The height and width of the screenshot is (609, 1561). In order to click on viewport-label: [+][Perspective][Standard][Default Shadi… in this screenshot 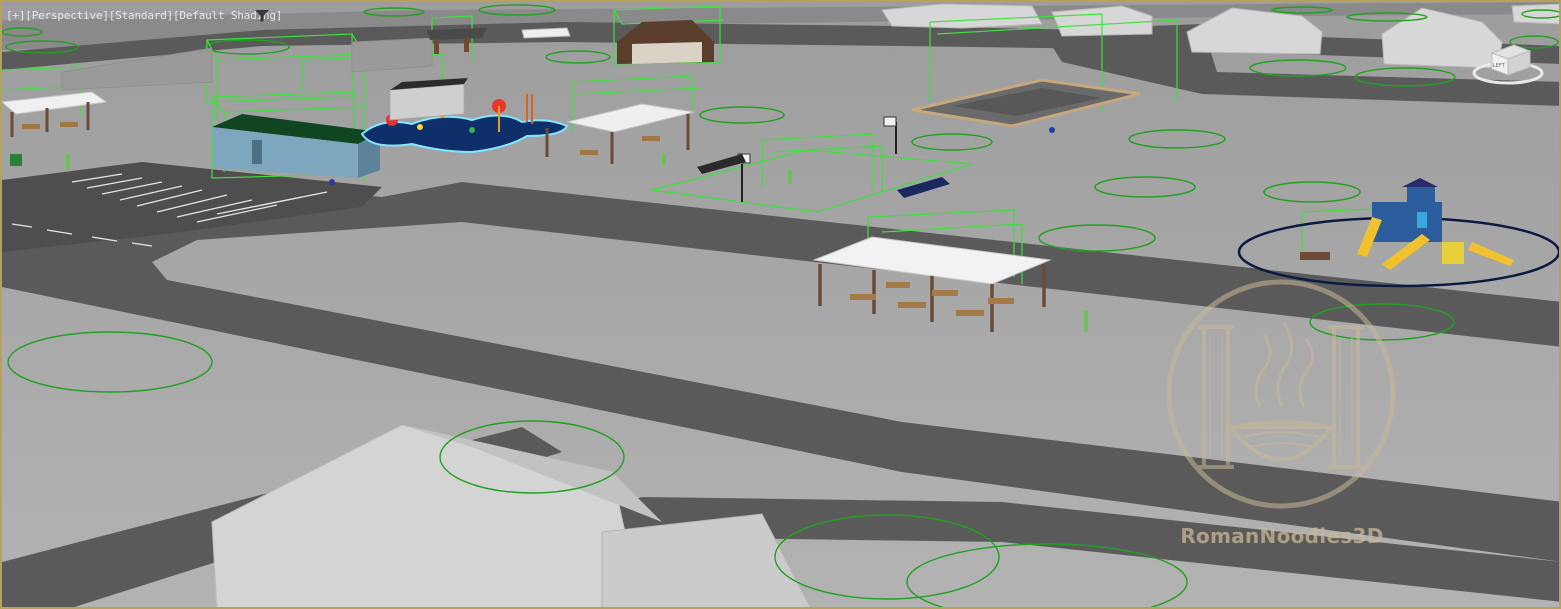, I will do `click(144, 16)`.